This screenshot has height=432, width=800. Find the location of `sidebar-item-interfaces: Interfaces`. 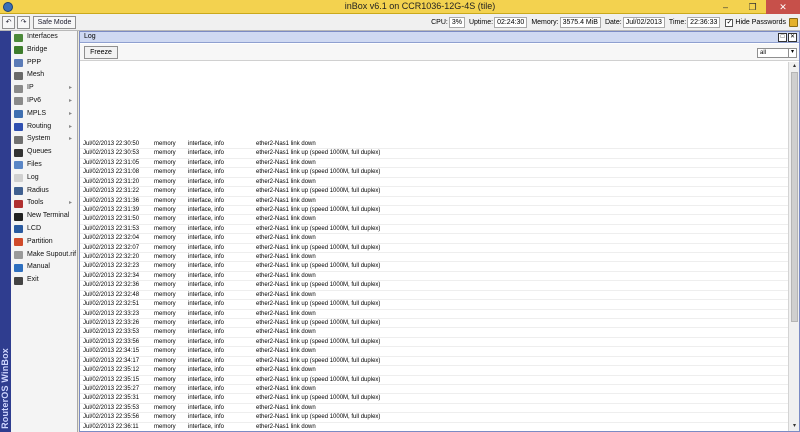

sidebar-item-interfaces: Interfaces is located at coordinates (44, 37).